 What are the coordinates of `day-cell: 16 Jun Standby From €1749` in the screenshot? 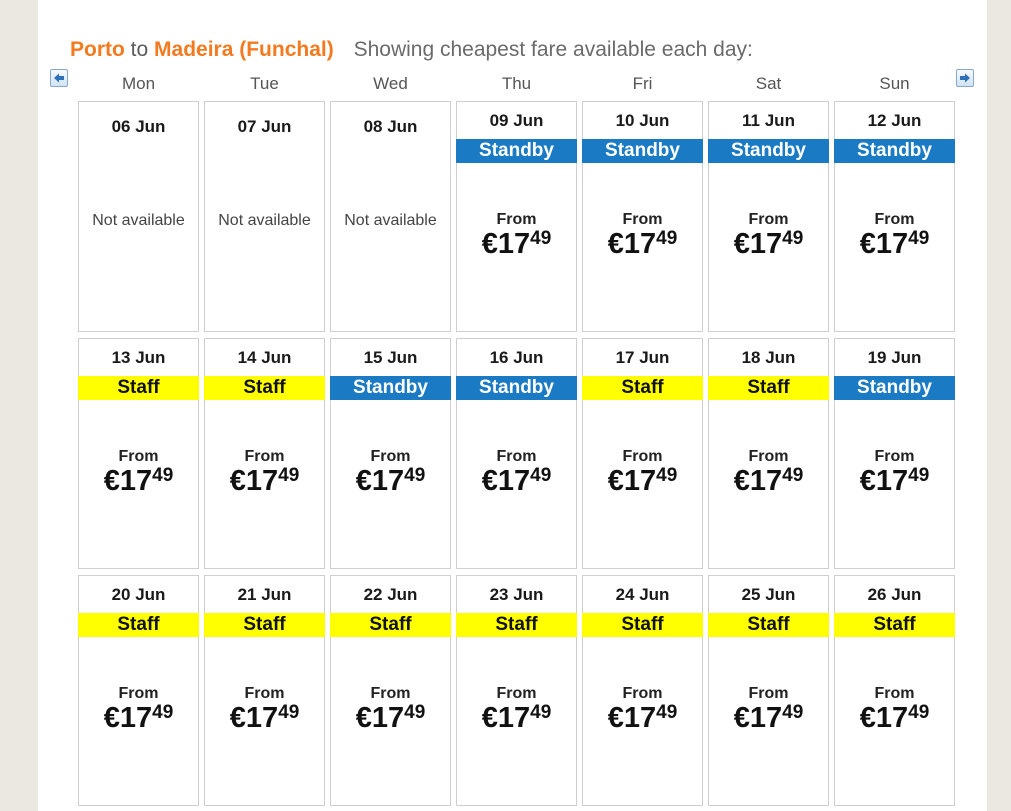 It's located at (516, 453).